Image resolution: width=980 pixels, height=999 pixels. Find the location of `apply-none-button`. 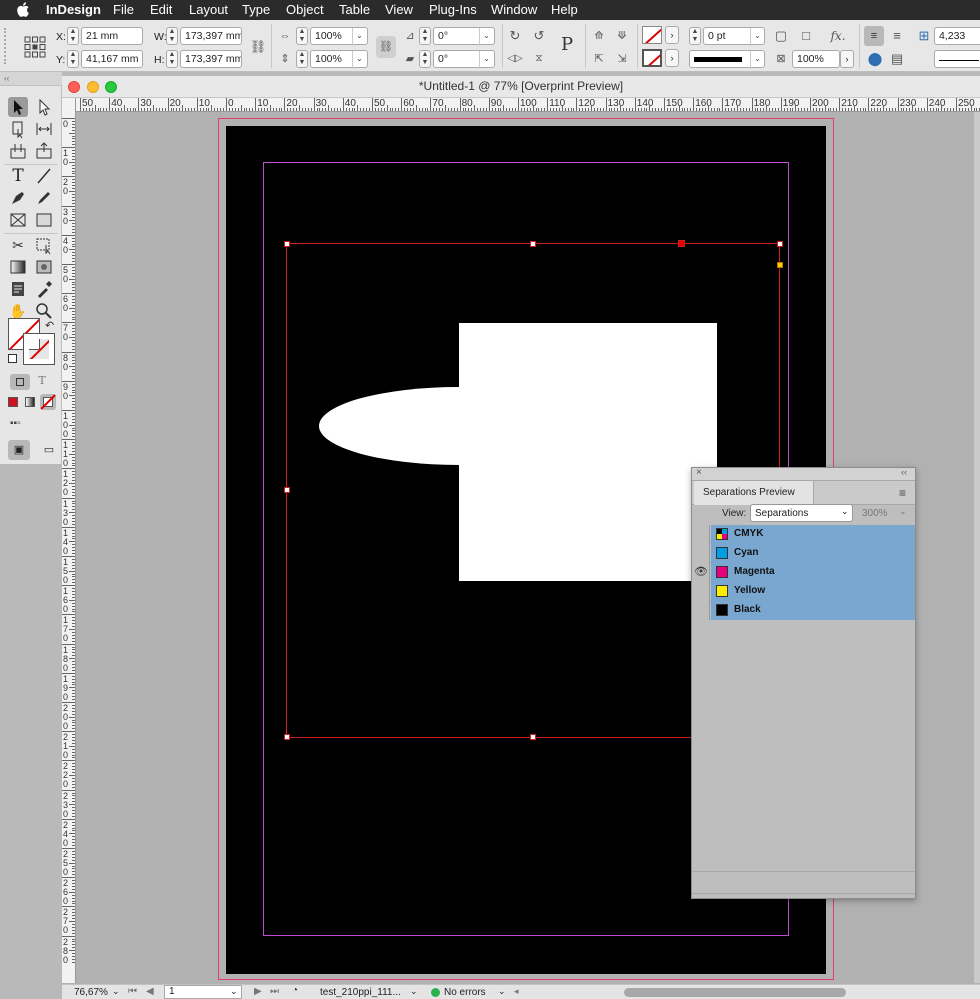

apply-none-button is located at coordinates (48, 402).